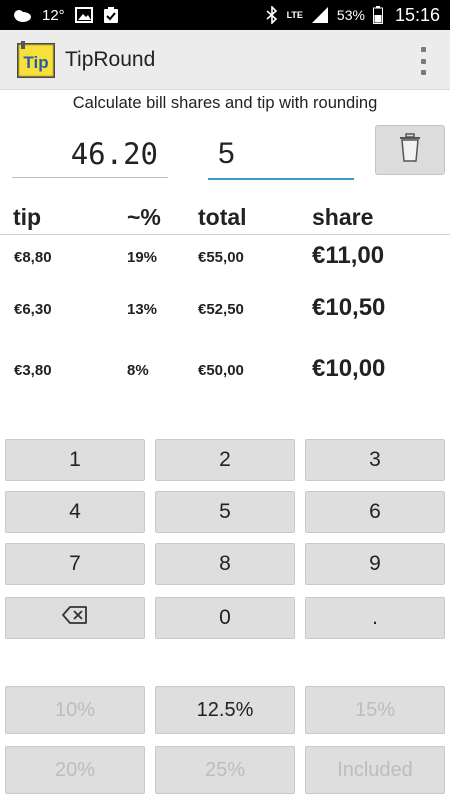 This screenshot has height=800, width=450. I want to click on header-tip: tip, so click(27, 217).